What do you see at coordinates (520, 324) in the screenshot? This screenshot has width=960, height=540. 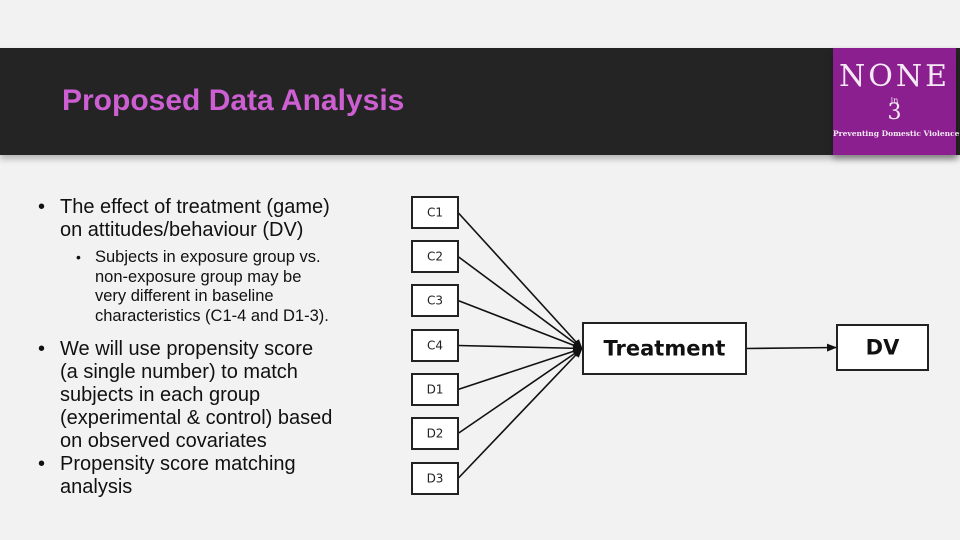 I see `edge-c3-to-treatment` at bounding box center [520, 324].